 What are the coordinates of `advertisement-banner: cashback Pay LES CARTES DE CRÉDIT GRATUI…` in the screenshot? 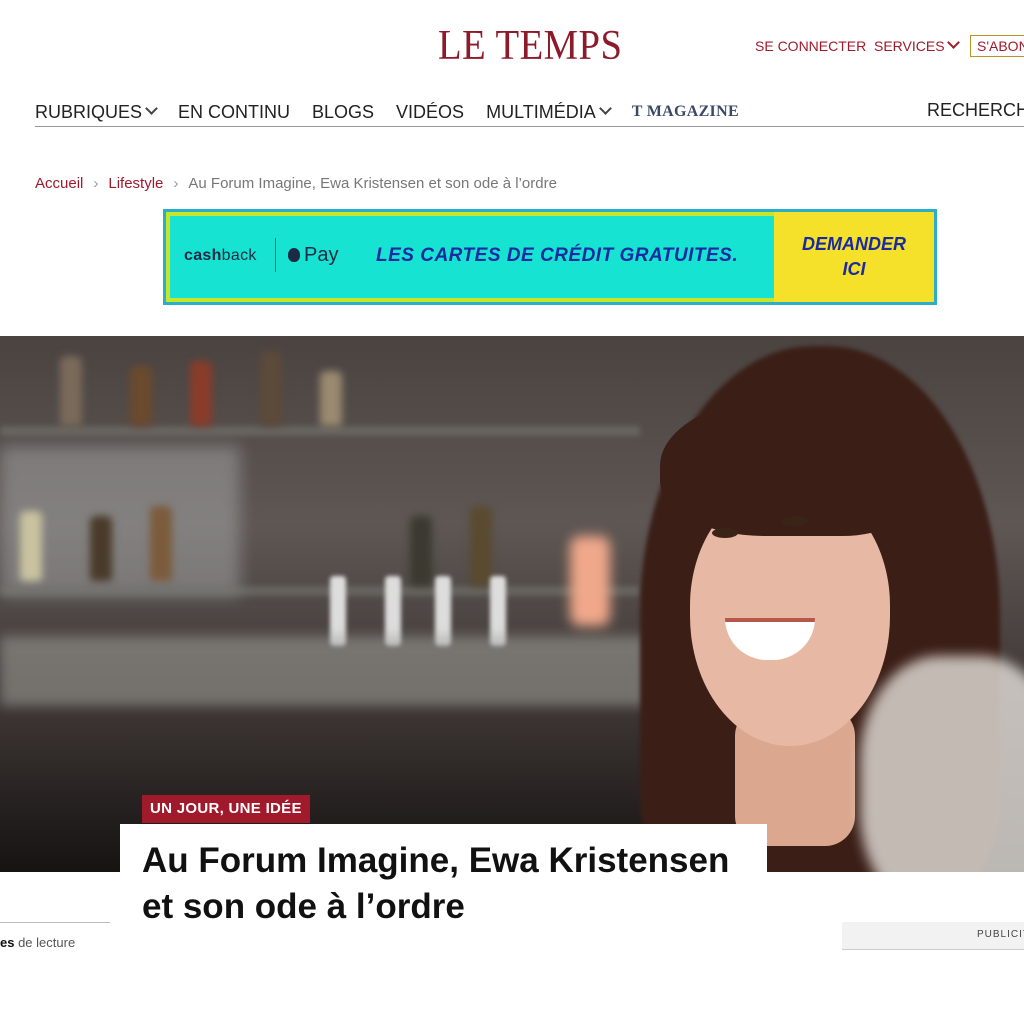 It's located at (550, 257).